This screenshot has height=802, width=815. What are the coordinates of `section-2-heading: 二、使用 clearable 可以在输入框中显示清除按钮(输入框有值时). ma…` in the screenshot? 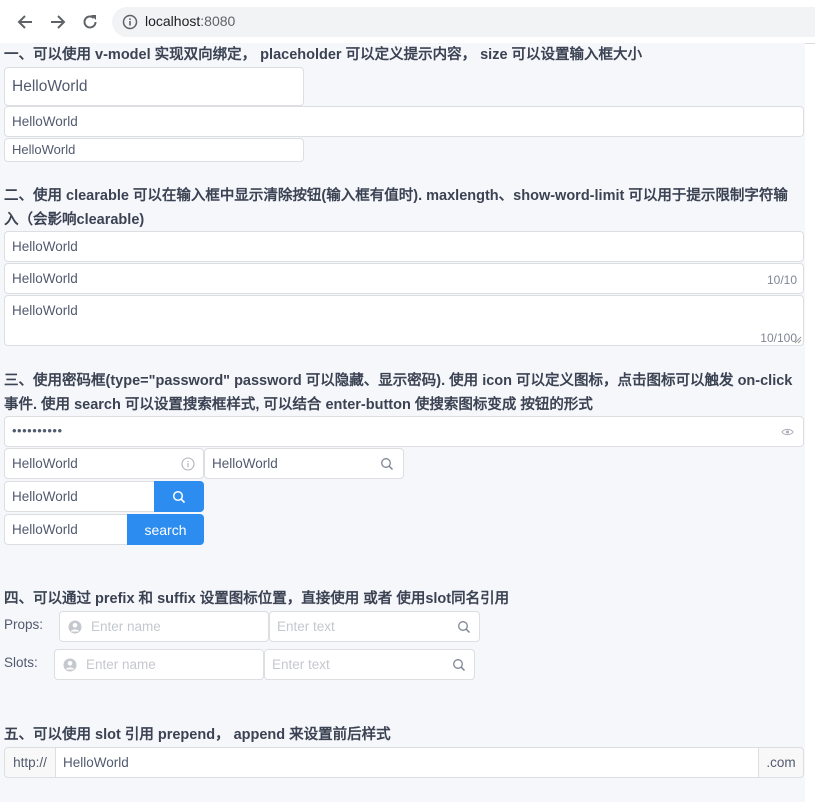 It's located at (396, 208).